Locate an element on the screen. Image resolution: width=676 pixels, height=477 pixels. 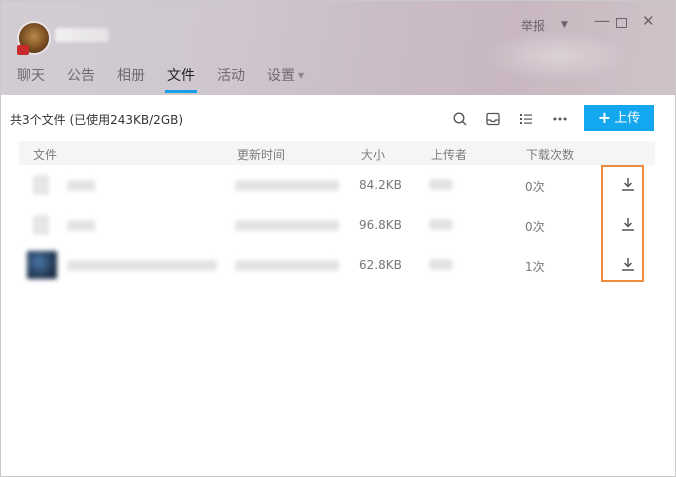
tab-label: 相册 is located at coordinates (131, 76).